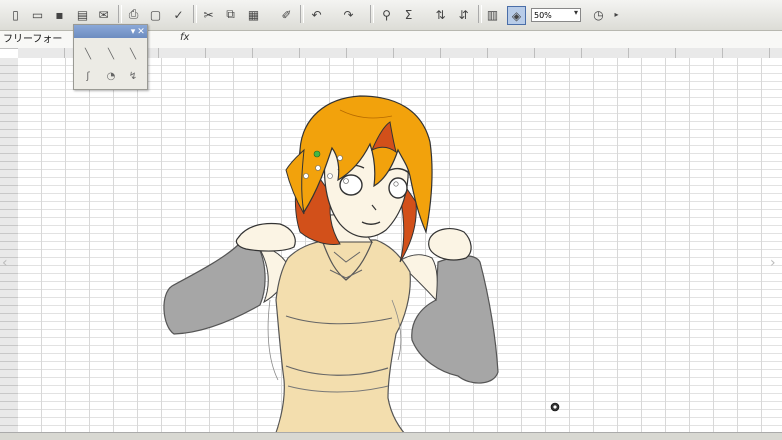  I want to click on row-headers, so click(9, 249).